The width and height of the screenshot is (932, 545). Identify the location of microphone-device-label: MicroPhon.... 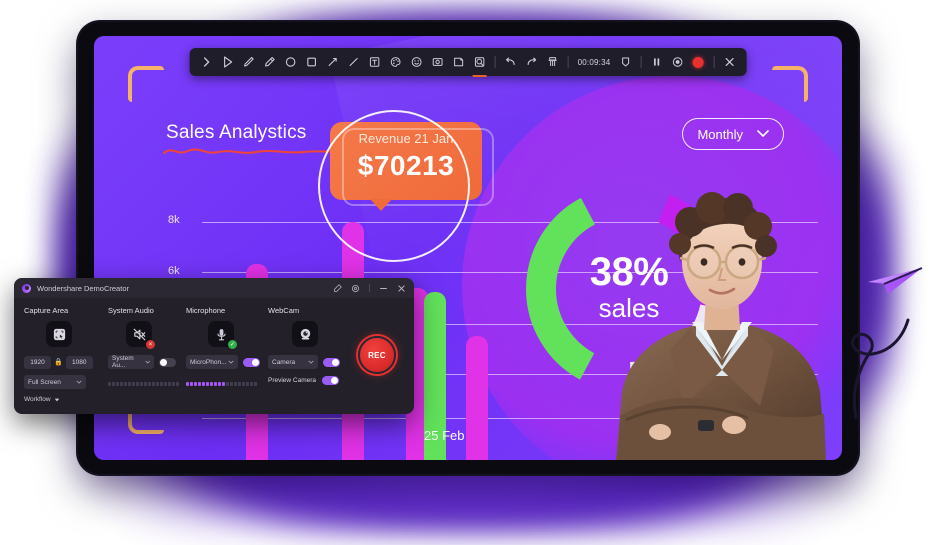
(208, 362).